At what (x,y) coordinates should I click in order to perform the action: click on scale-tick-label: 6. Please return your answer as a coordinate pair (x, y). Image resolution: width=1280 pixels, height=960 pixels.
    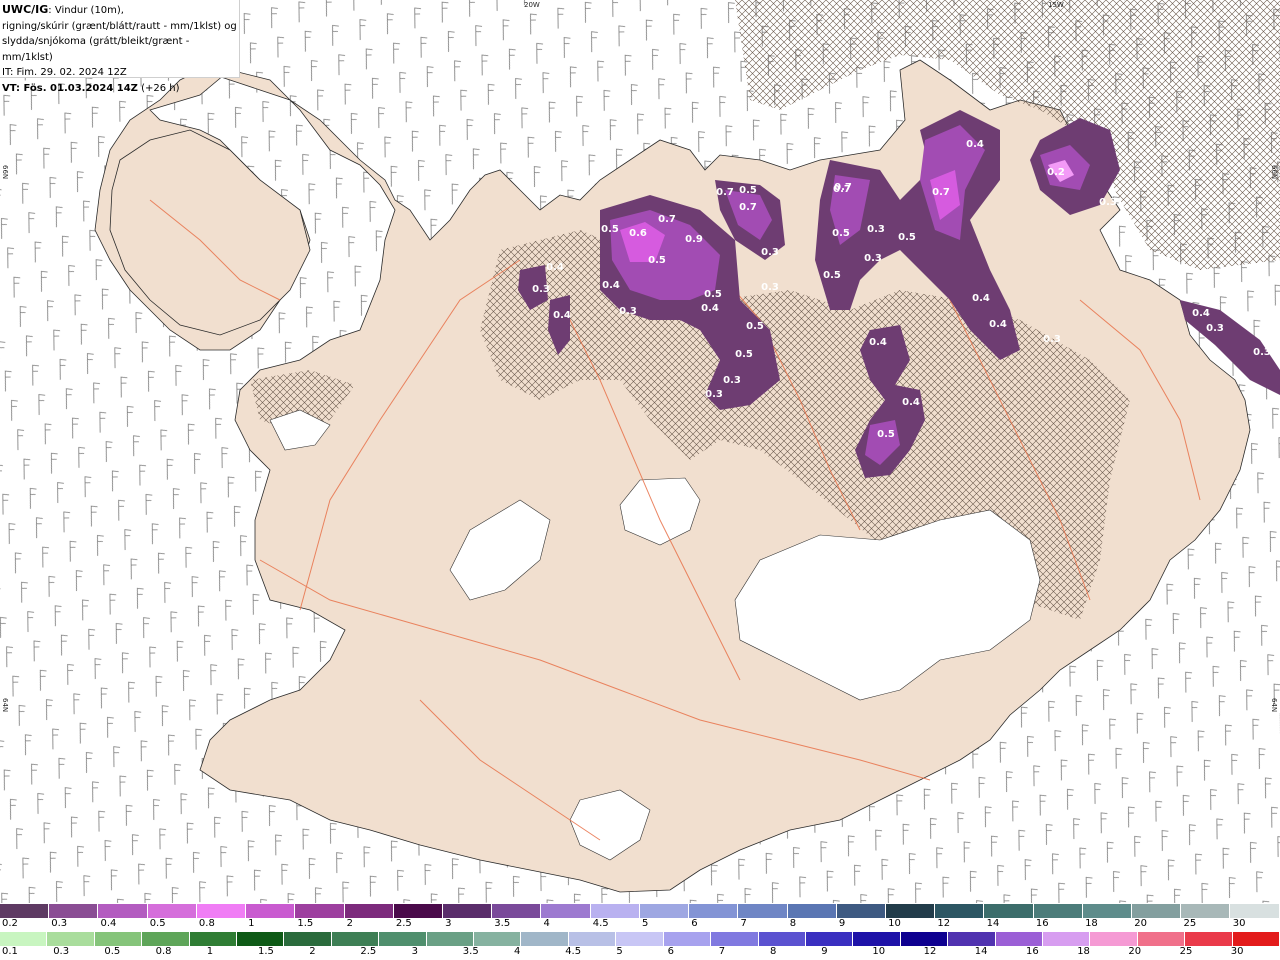
    Looking at the image, I should click on (694, 923).